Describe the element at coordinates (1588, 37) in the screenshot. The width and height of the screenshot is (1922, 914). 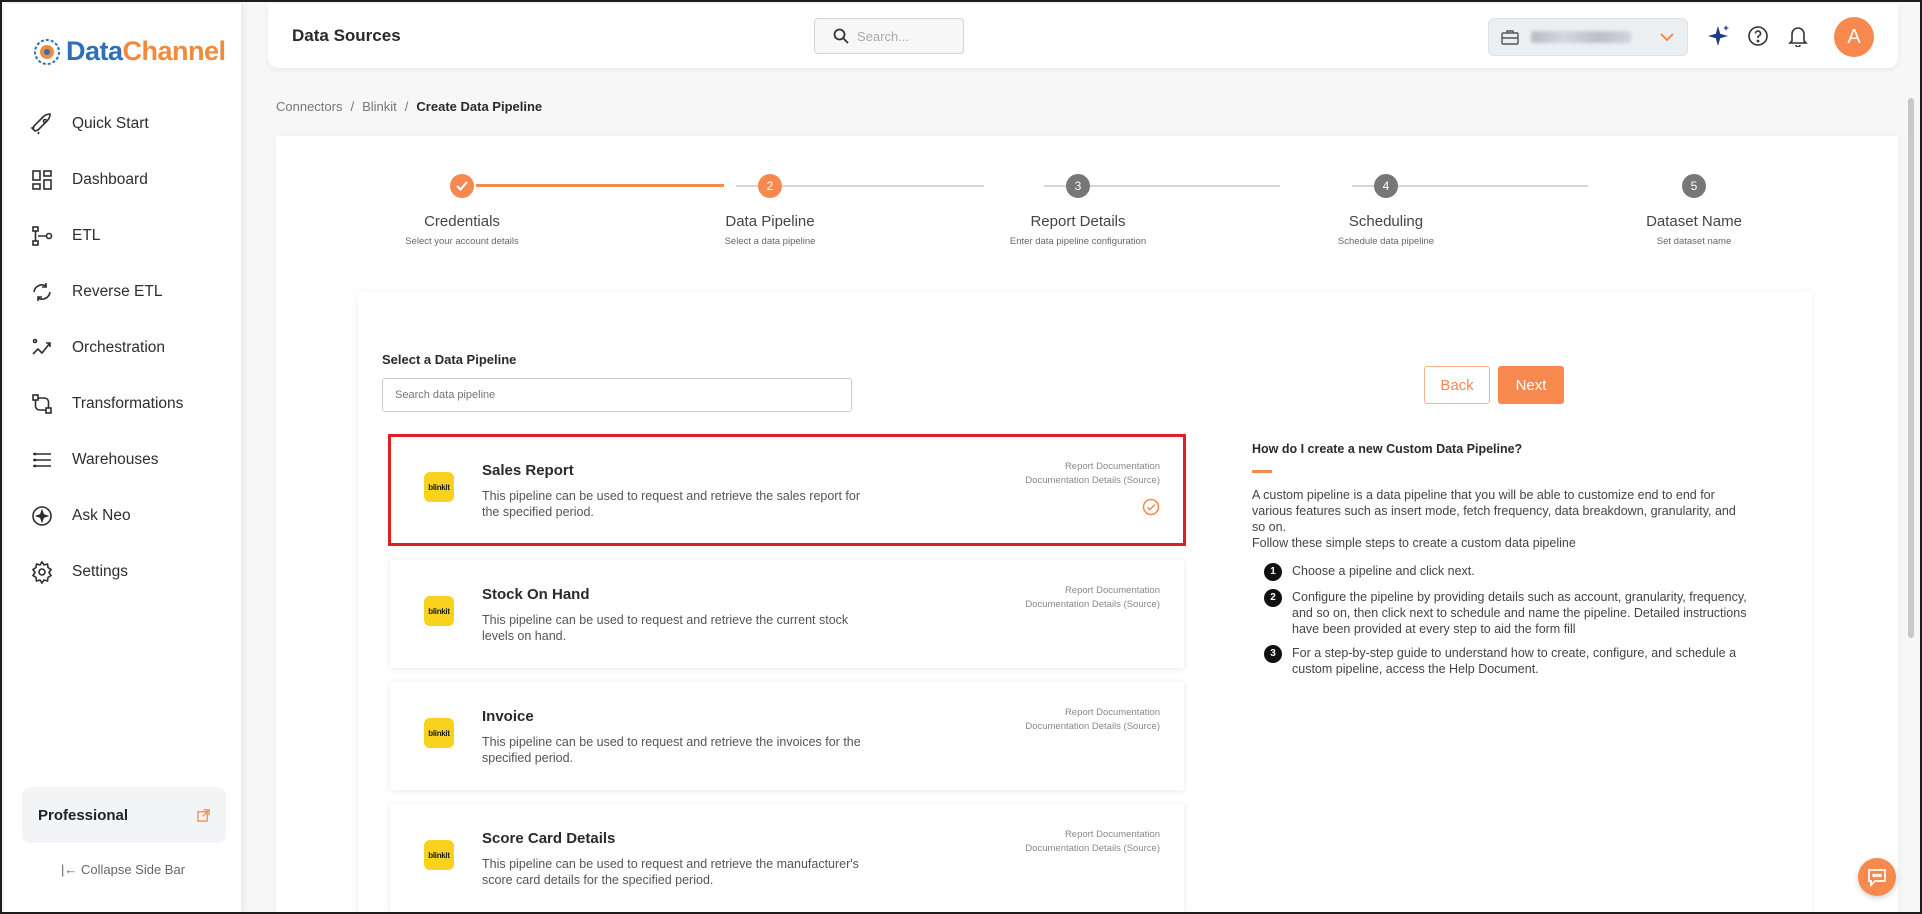
I see `account-selector` at that location.